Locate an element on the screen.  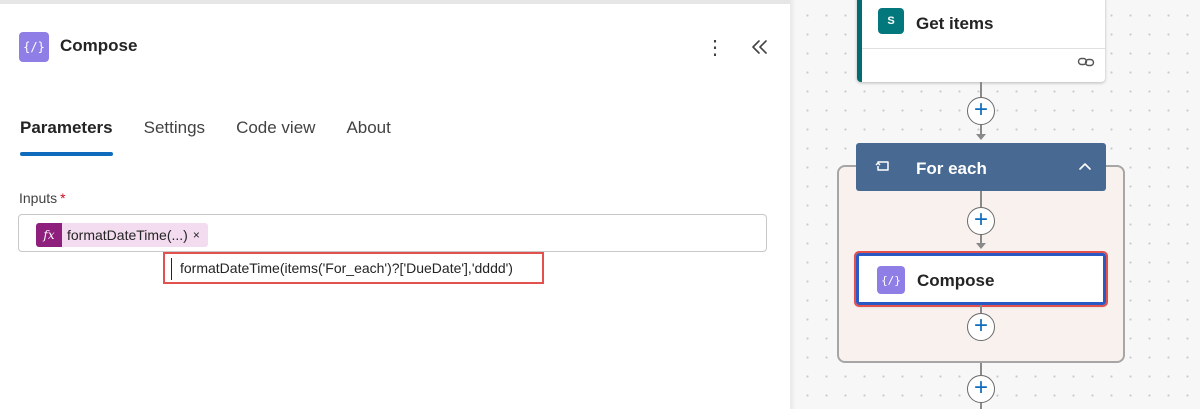
for-each-title: For each is located at coordinates (951, 168).